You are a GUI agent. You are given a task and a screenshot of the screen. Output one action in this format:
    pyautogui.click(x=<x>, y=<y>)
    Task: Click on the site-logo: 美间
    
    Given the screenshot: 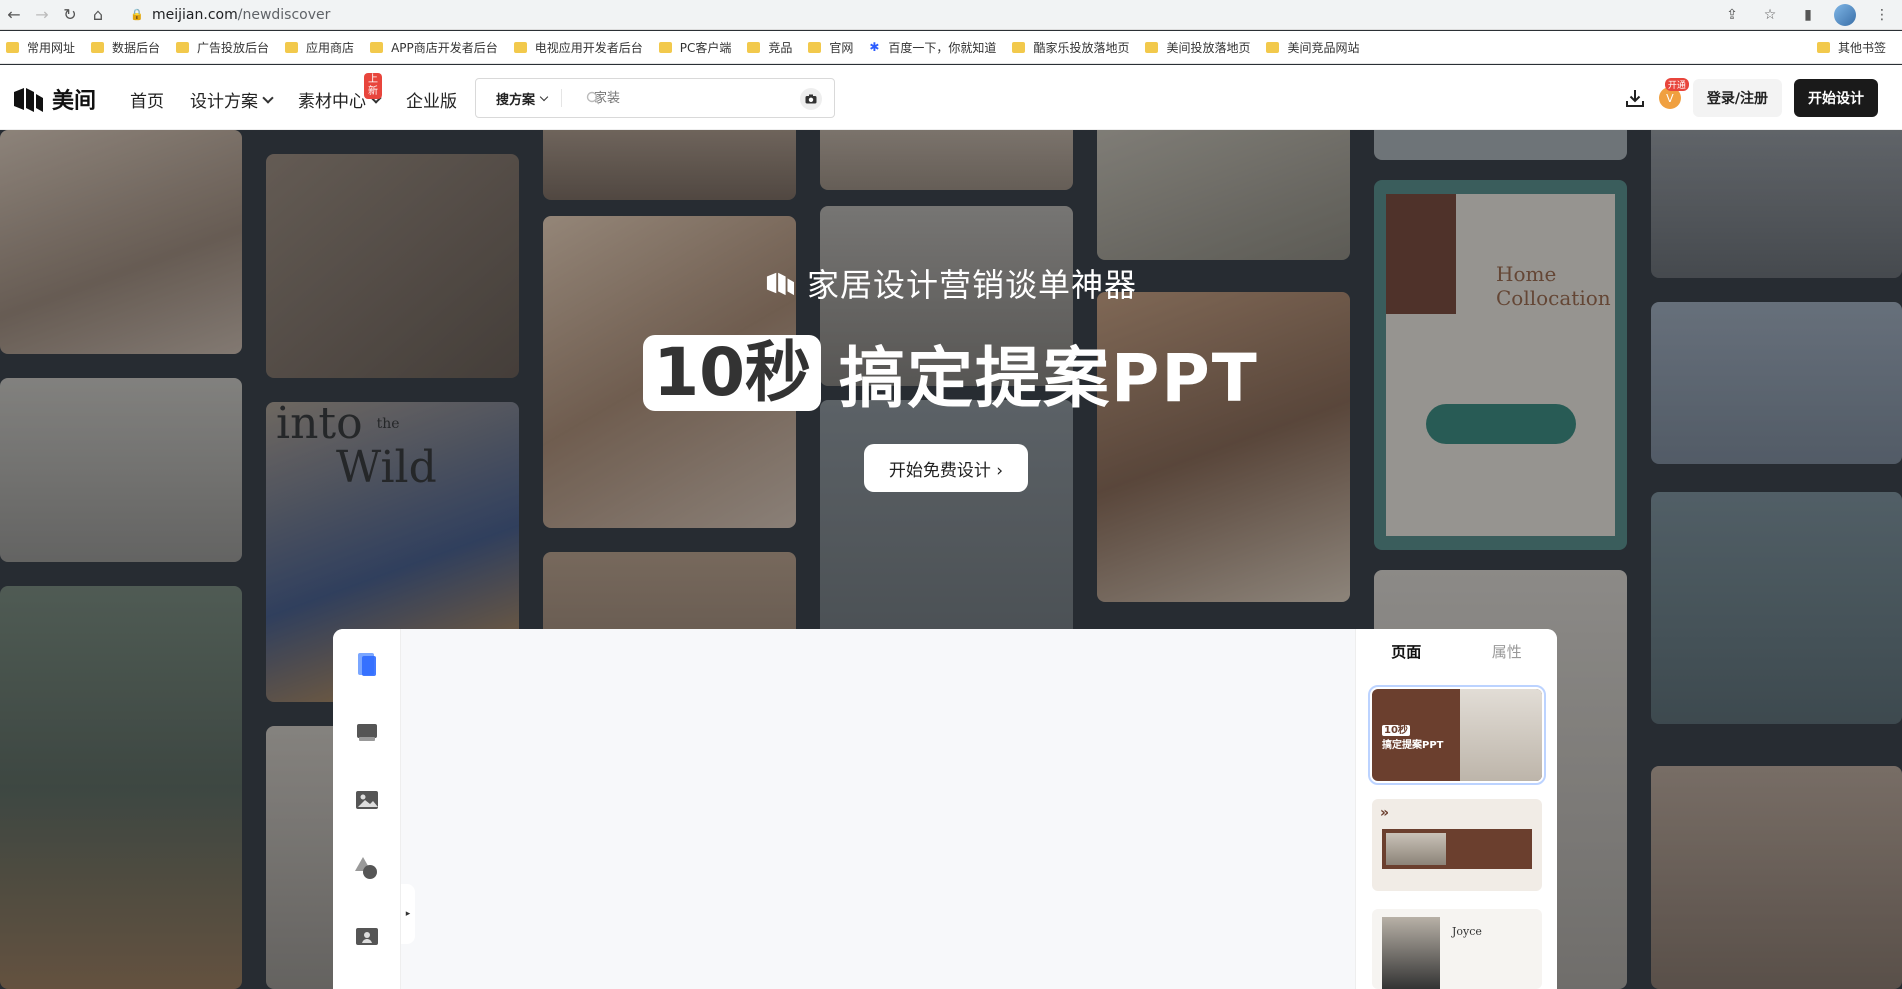 What is the action you would take?
    pyautogui.click(x=54, y=99)
    